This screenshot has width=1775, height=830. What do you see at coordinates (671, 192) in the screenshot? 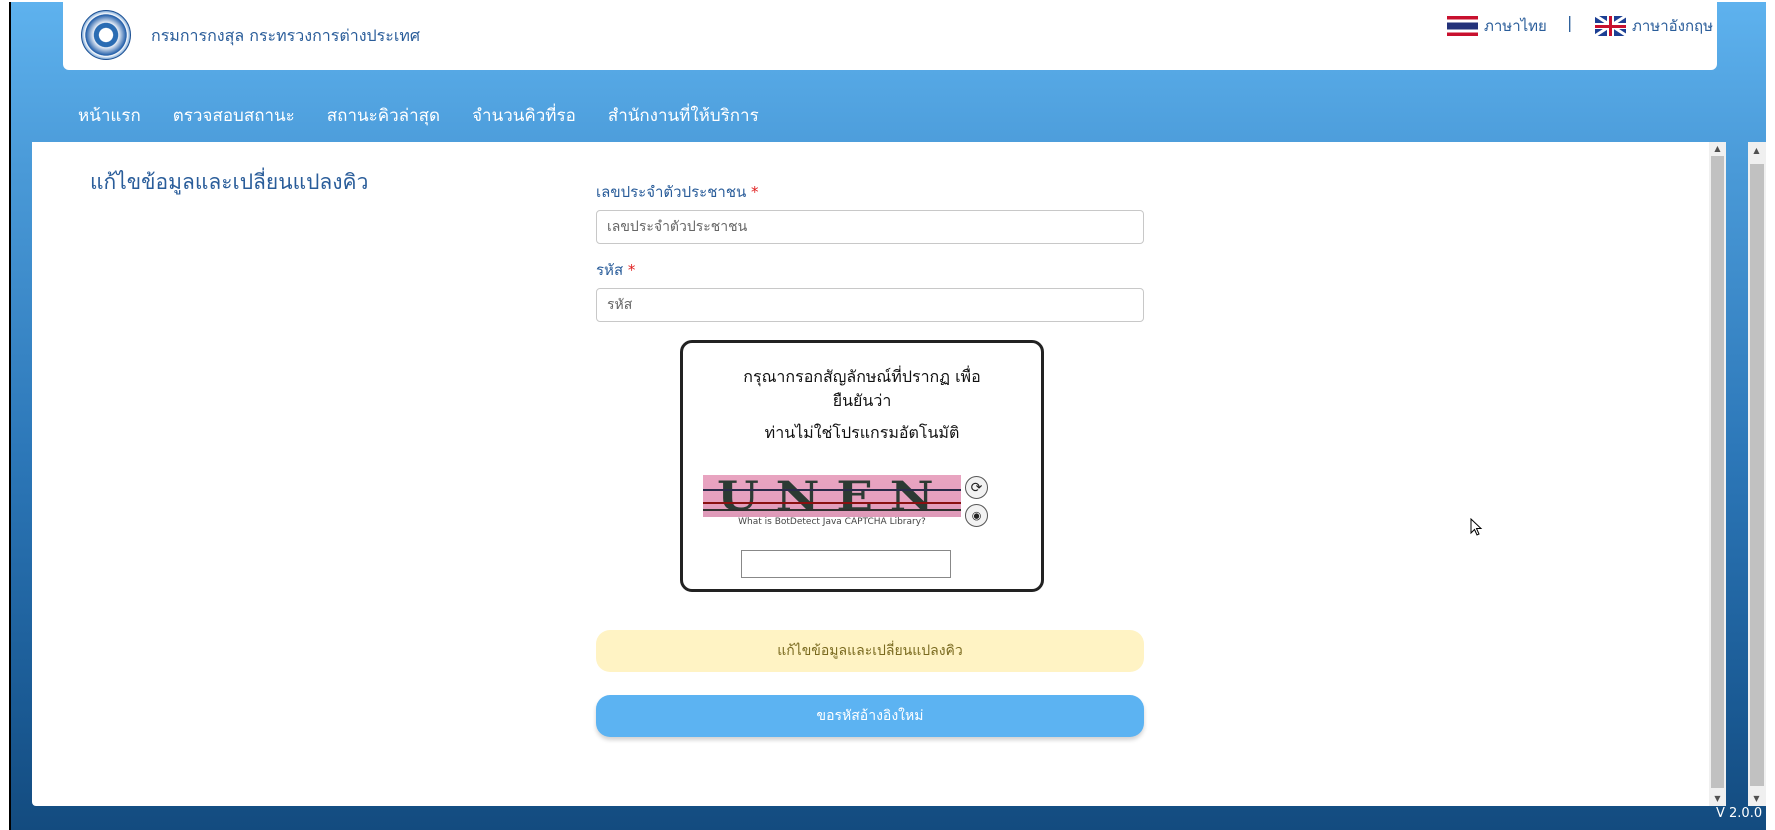
I see `id-number-label-text: เลขประจำตัวประชาชน` at bounding box center [671, 192].